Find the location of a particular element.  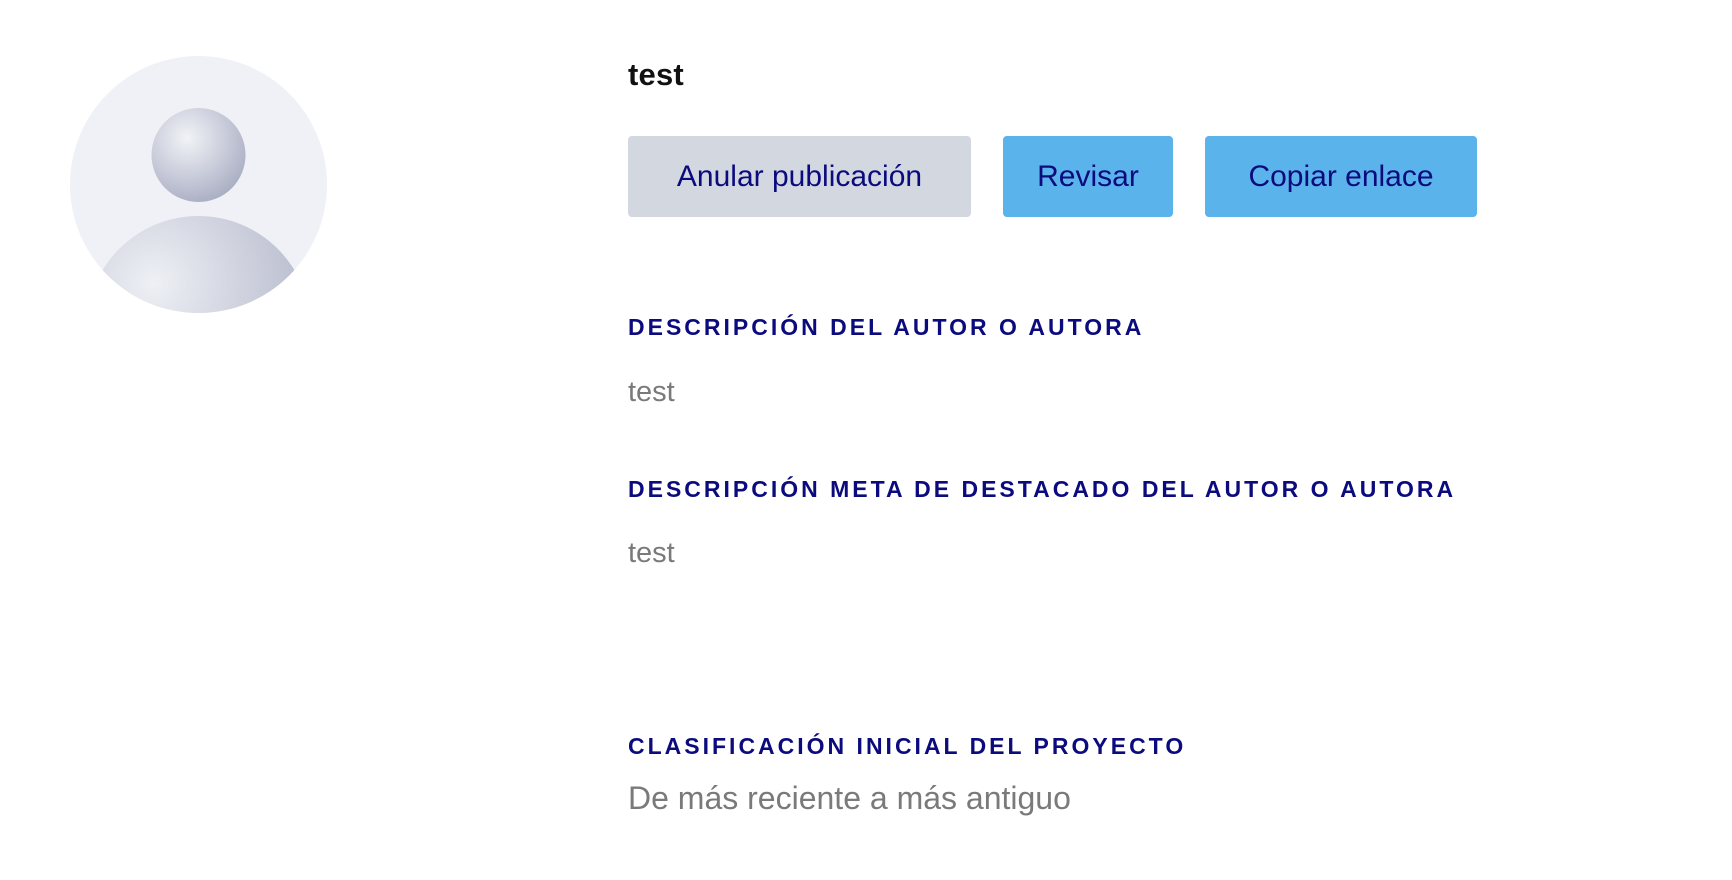

copy-link-button: Copiar enlace is located at coordinates (1341, 176).